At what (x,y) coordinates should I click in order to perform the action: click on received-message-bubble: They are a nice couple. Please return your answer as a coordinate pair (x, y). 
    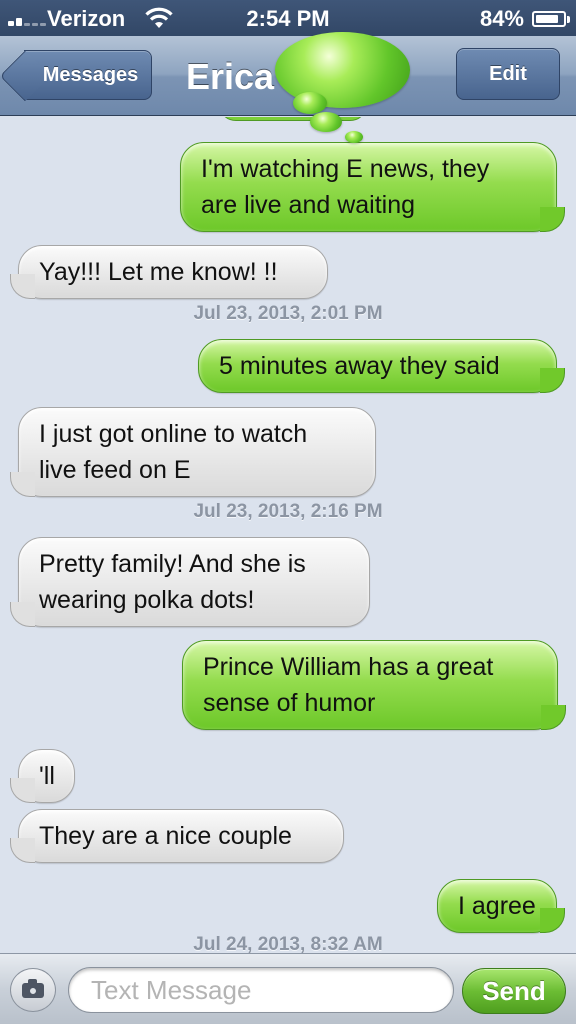
    Looking at the image, I should click on (177, 836).